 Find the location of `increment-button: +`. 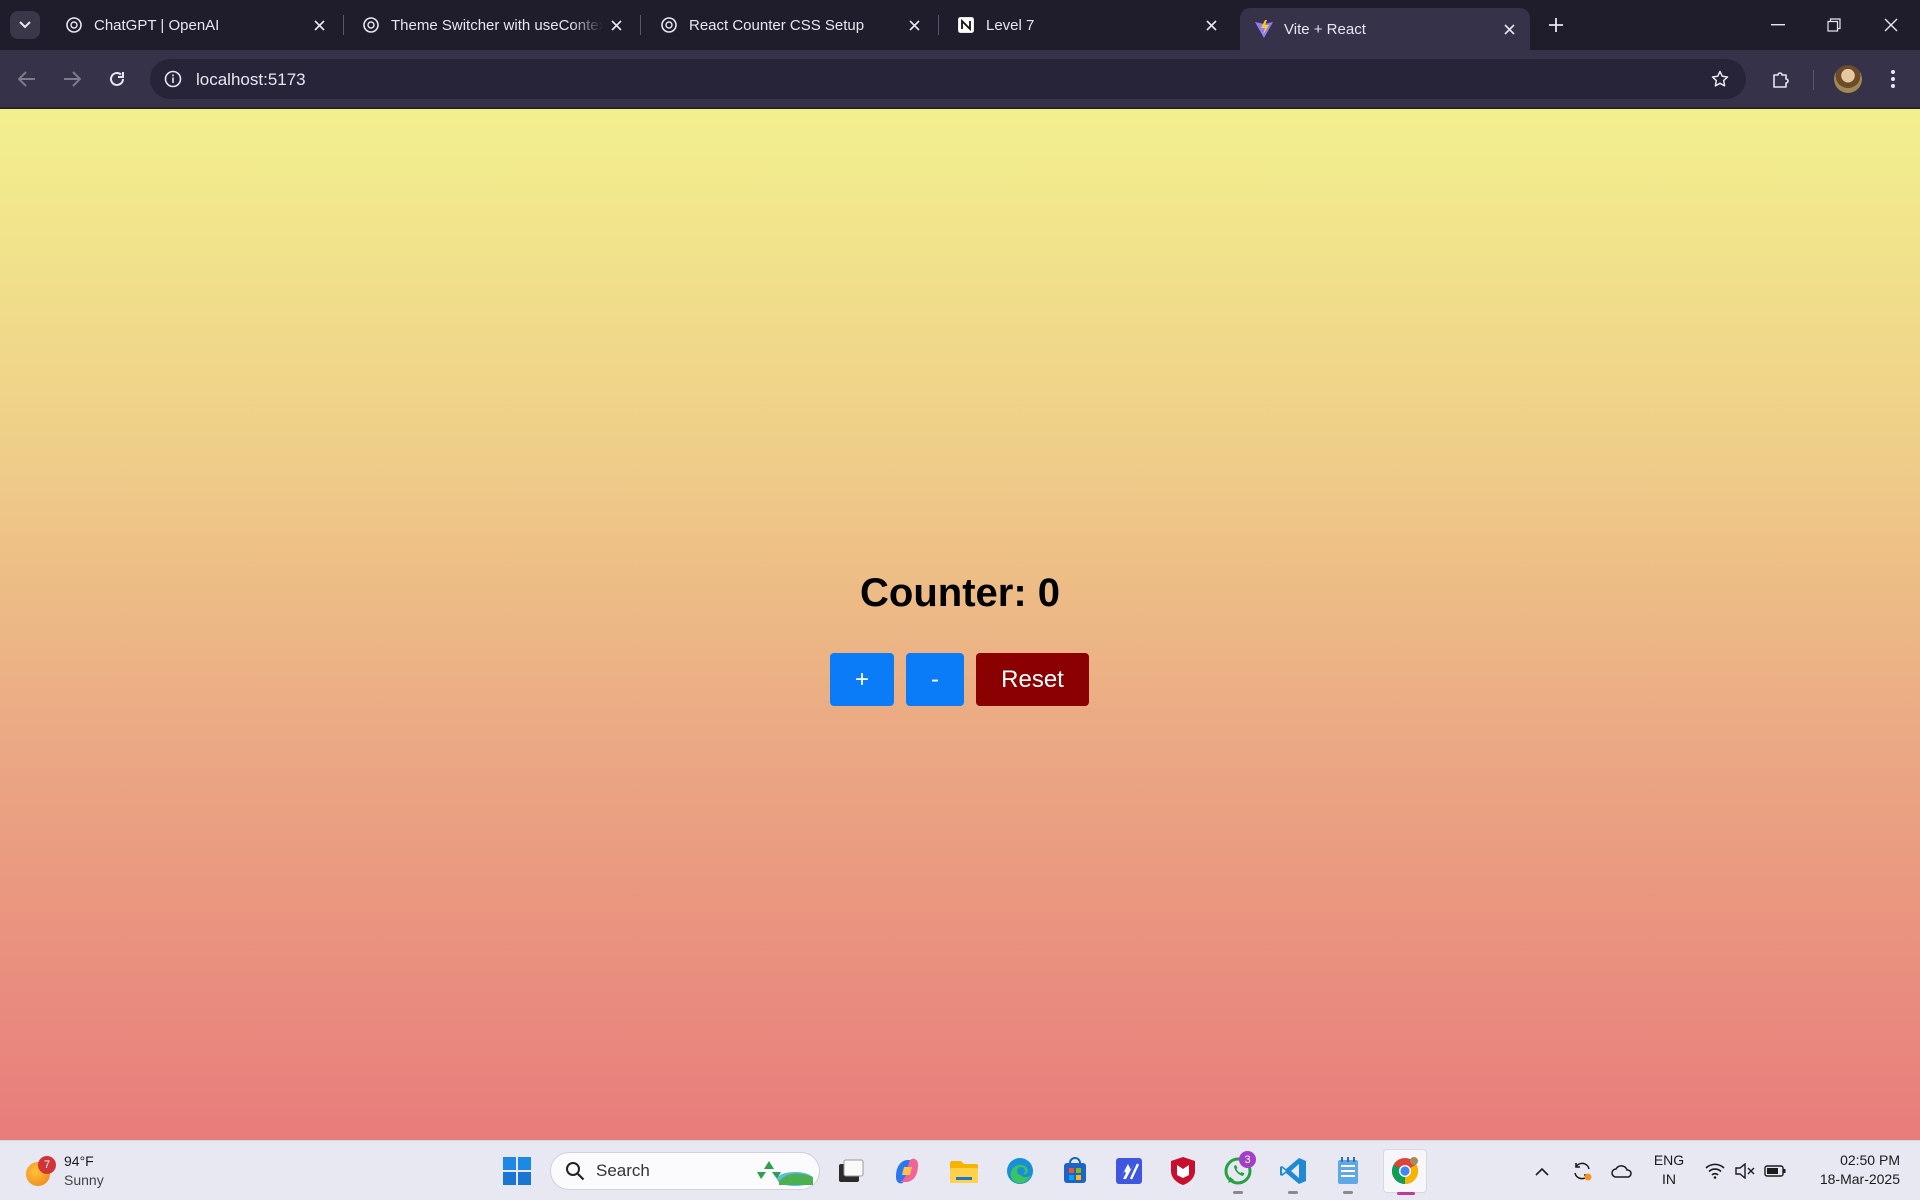

increment-button: + is located at coordinates (862, 679).